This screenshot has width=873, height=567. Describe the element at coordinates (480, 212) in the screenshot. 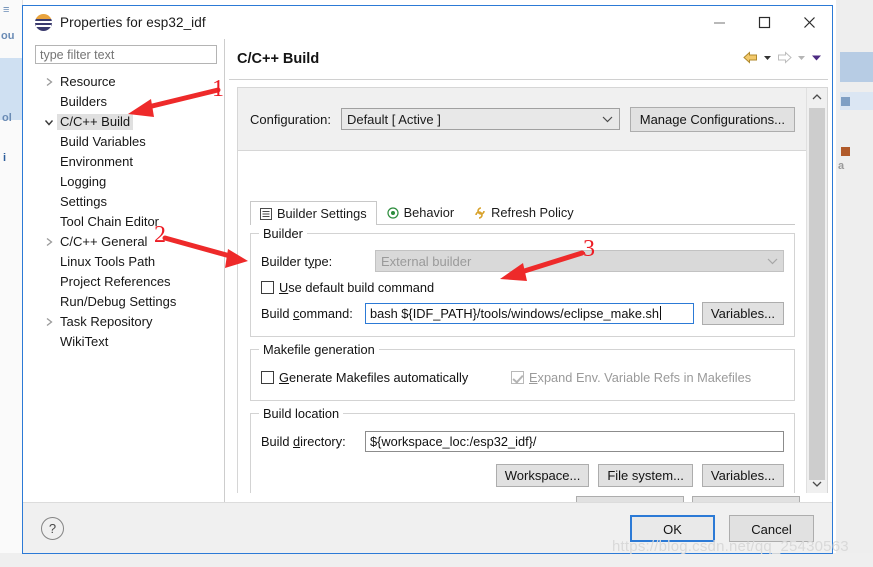

I see `refresh-link-icon` at that location.